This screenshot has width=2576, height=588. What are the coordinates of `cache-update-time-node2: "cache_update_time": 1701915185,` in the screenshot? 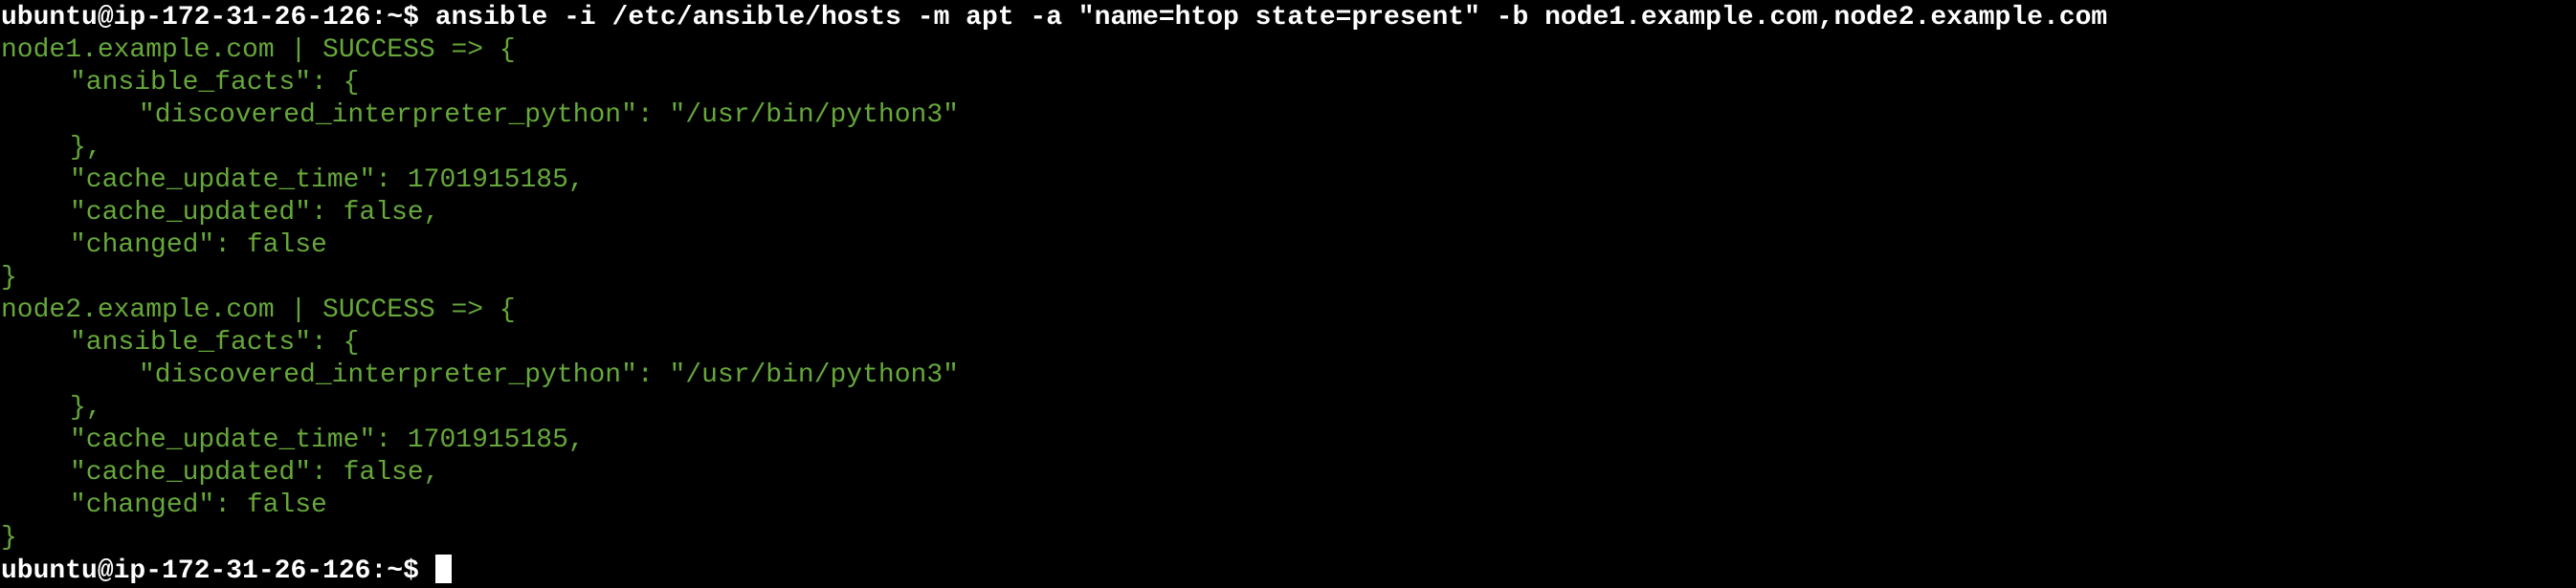 It's located at (327, 440).